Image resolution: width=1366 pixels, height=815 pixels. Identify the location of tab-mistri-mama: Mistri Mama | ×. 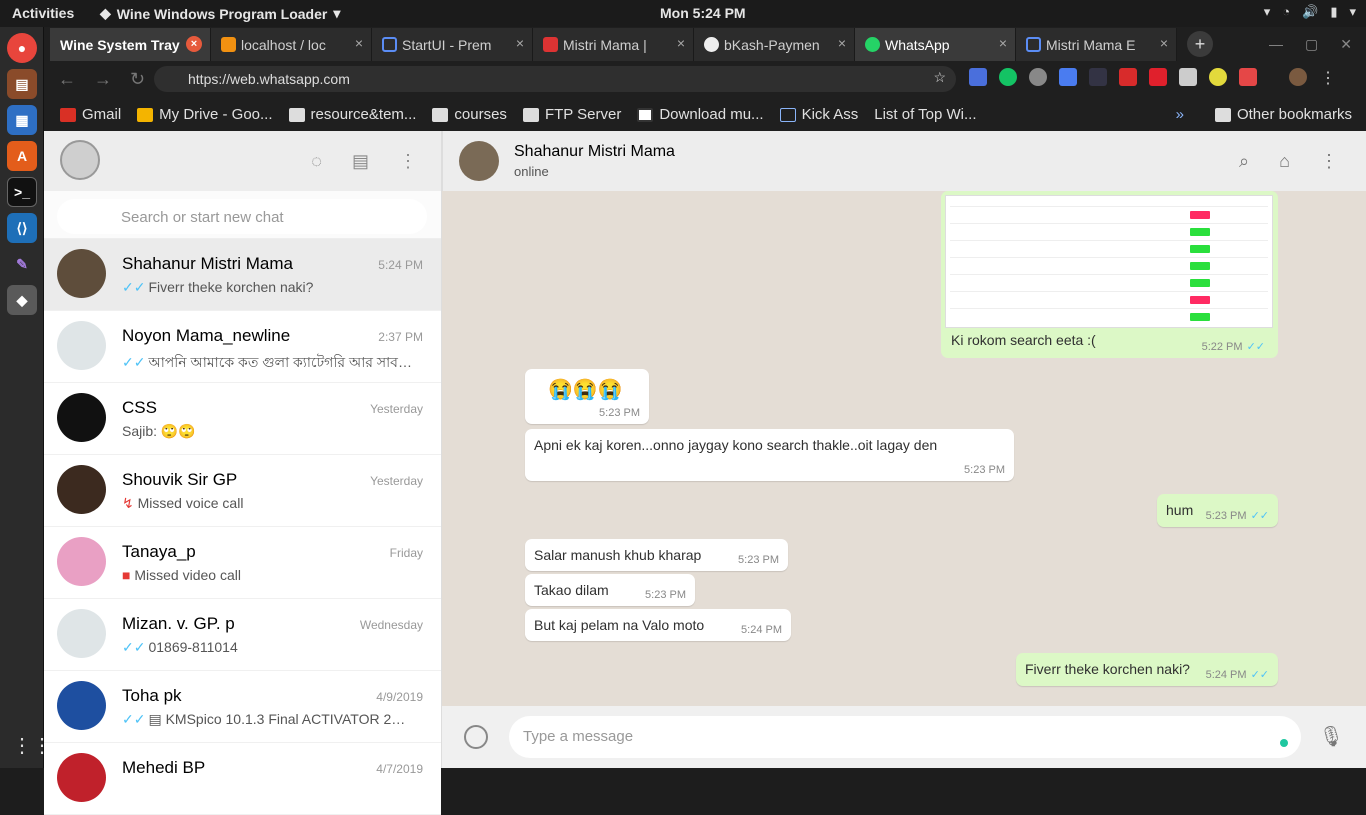
(613, 44).